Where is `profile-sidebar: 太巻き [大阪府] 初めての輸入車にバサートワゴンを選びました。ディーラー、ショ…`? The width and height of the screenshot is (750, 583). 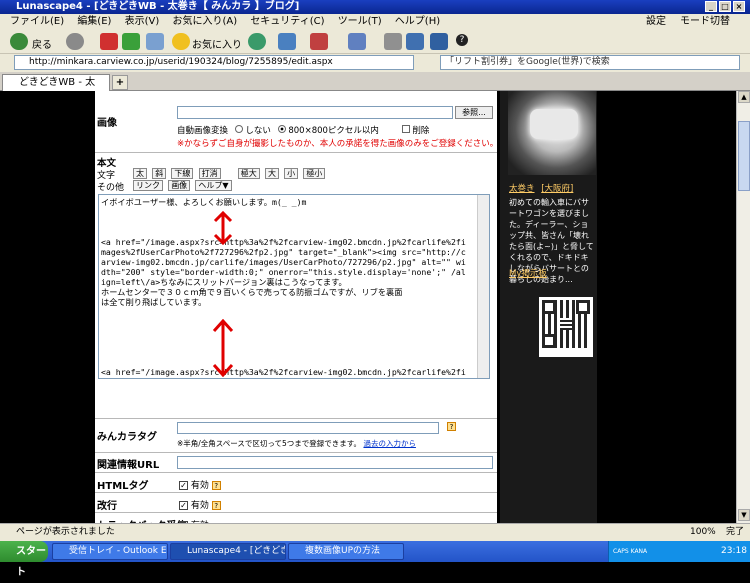 profile-sidebar: 太巻き [大阪府] 初めての輸入車にバサートワゴンを選びました。ディーラー、ショ… is located at coordinates (548, 307).